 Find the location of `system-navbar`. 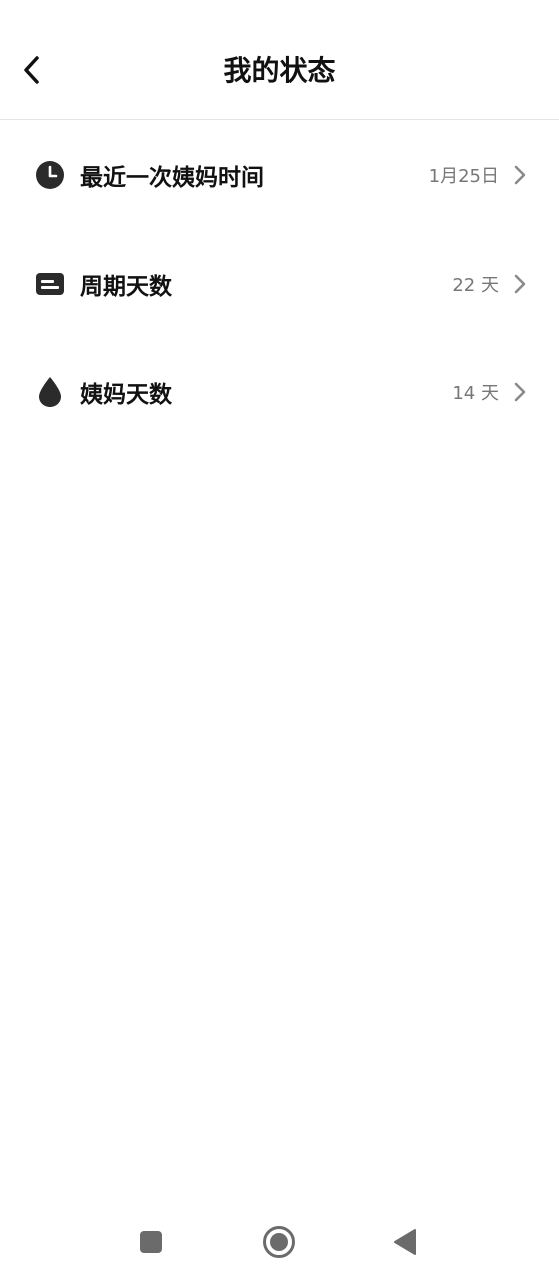

system-navbar is located at coordinates (279, 1243).